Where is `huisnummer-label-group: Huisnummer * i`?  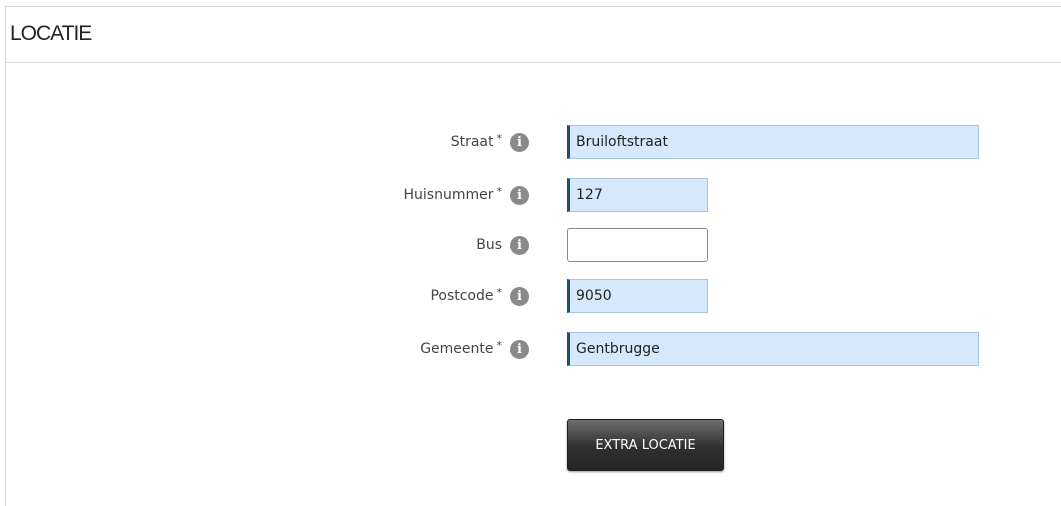
huisnummer-label-group: Huisnummer * i is located at coordinates (466, 195).